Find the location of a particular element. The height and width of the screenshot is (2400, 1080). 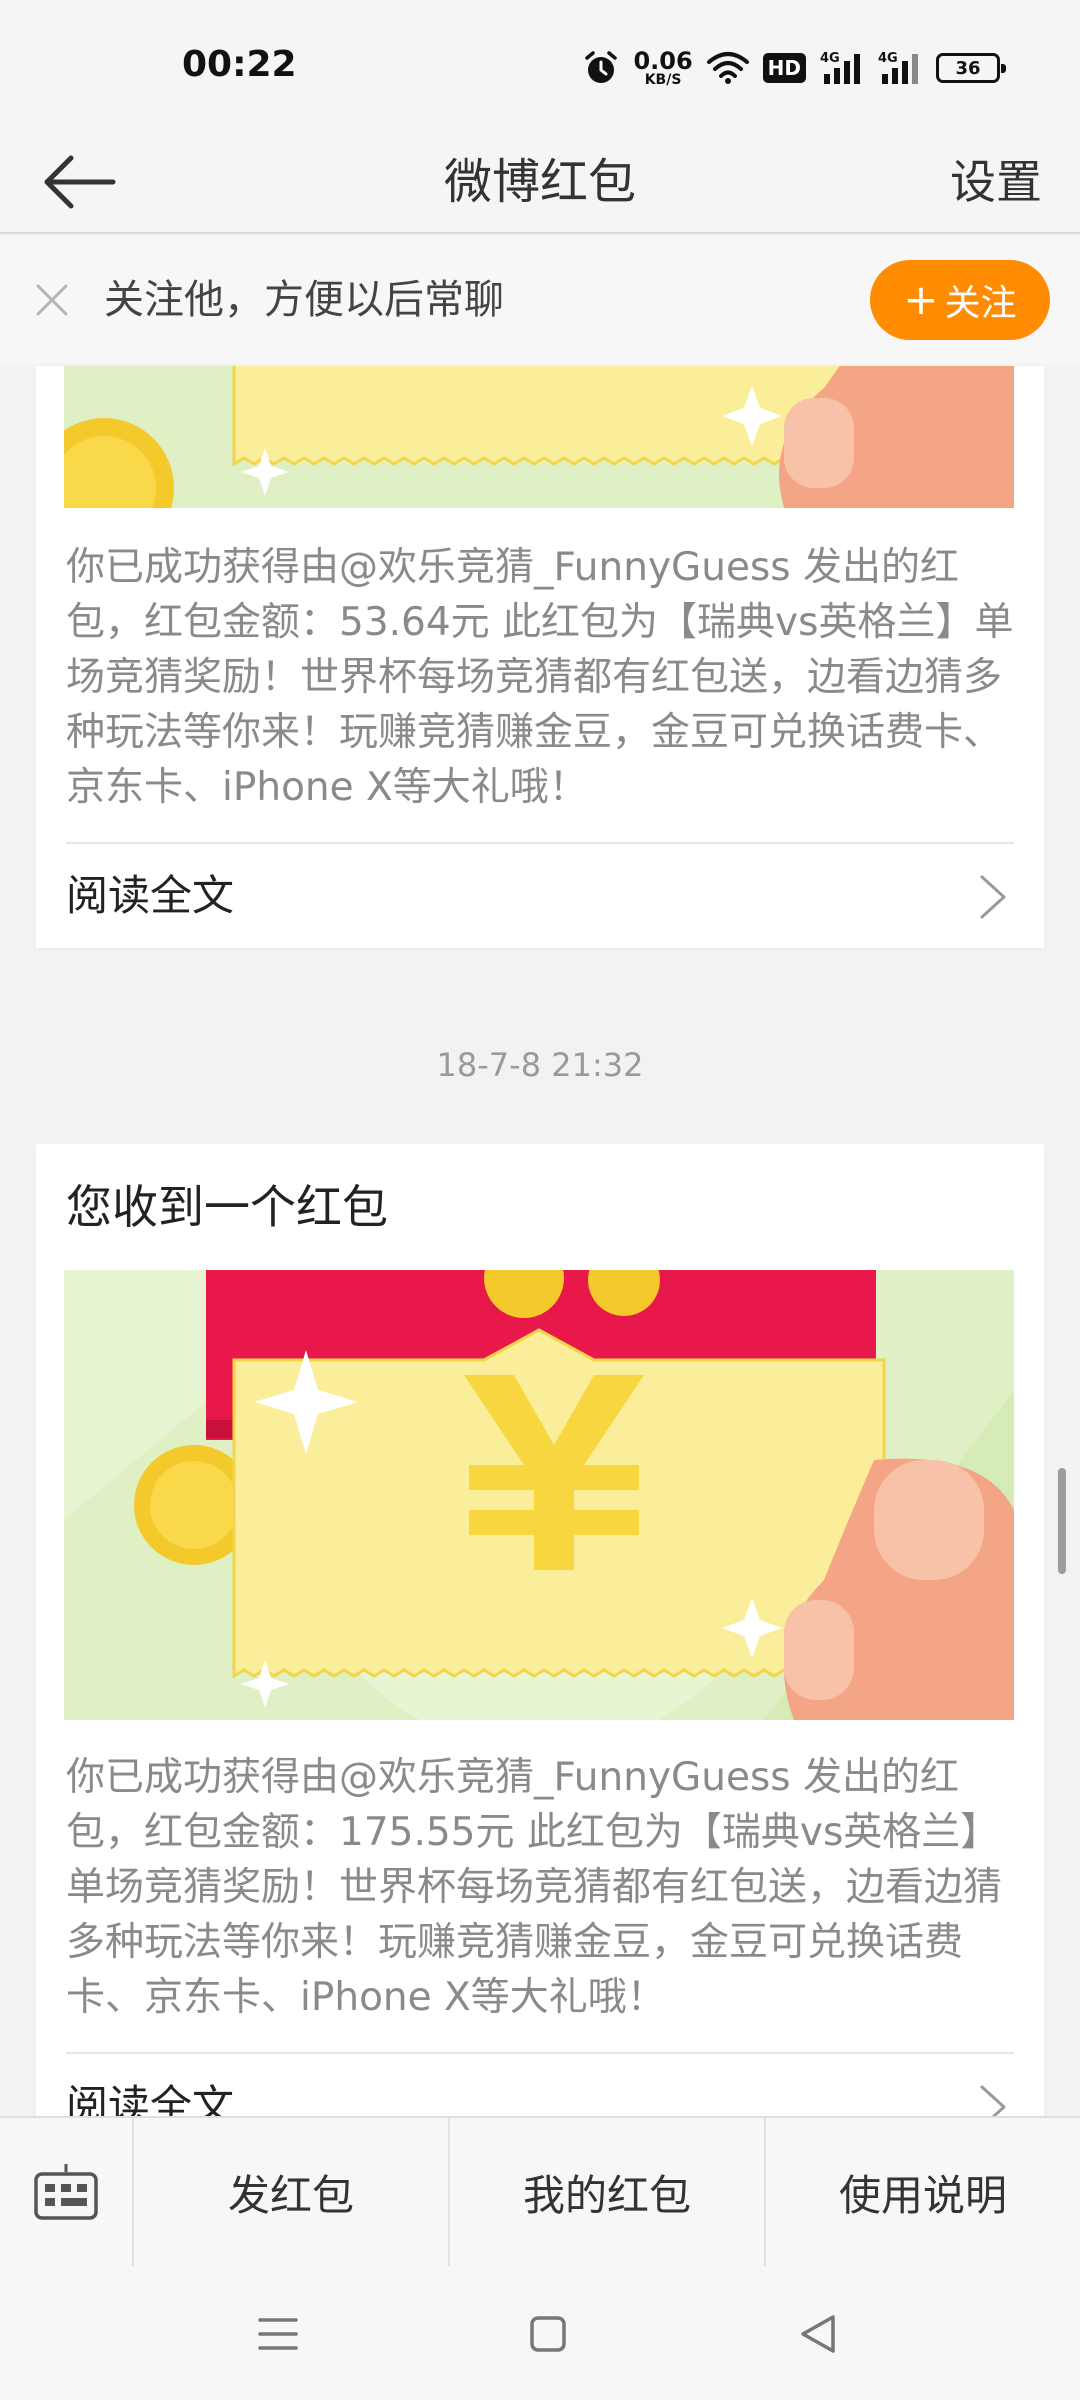

keyboard-icon is located at coordinates (66, 2192).